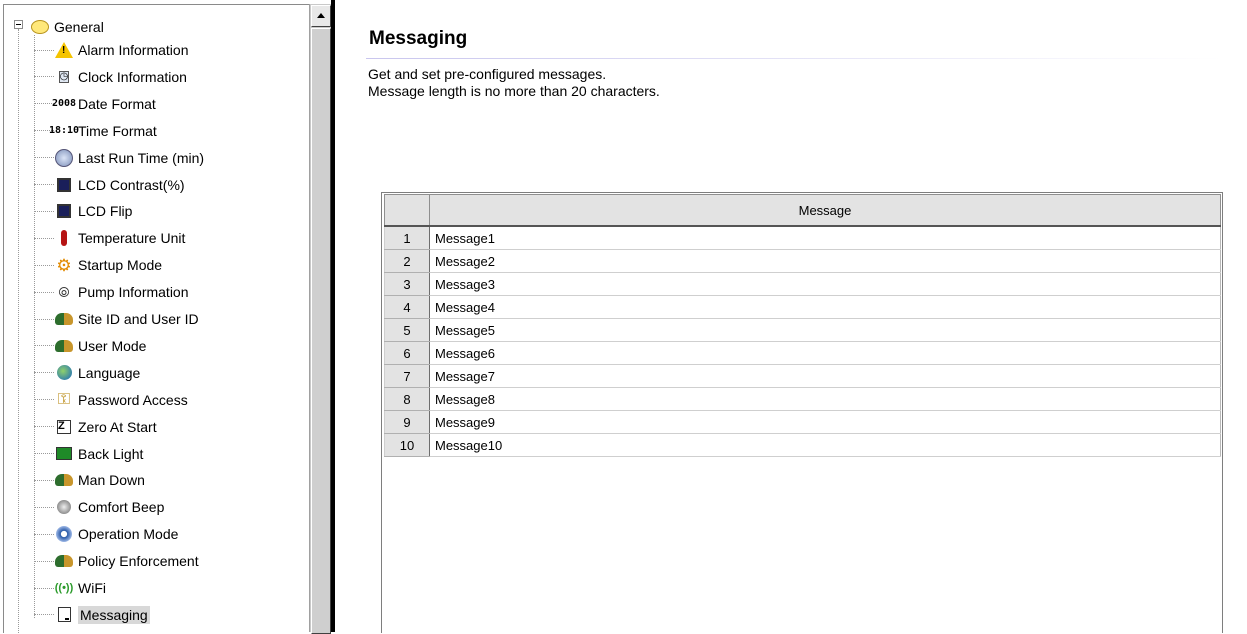 This screenshot has height=634, width=1247. I want to click on tree-item-label: Startup Mode, so click(120, 265).